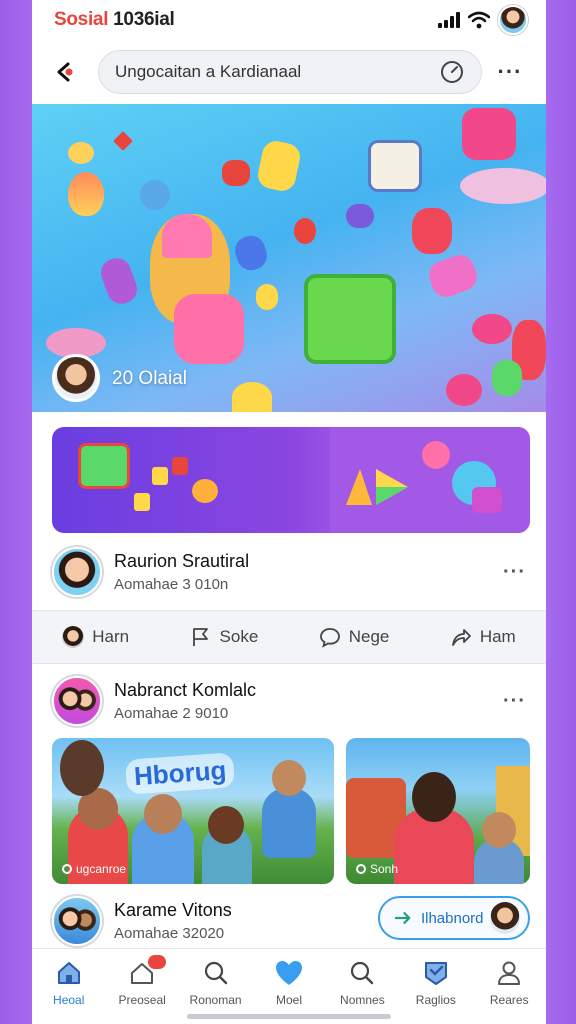 This screenshot has width=576, height=1024. What do you see at coordinates (173, 910) in the screenshot?
I see `post-author: Karame Vitons` at bounding box center [173, 910].